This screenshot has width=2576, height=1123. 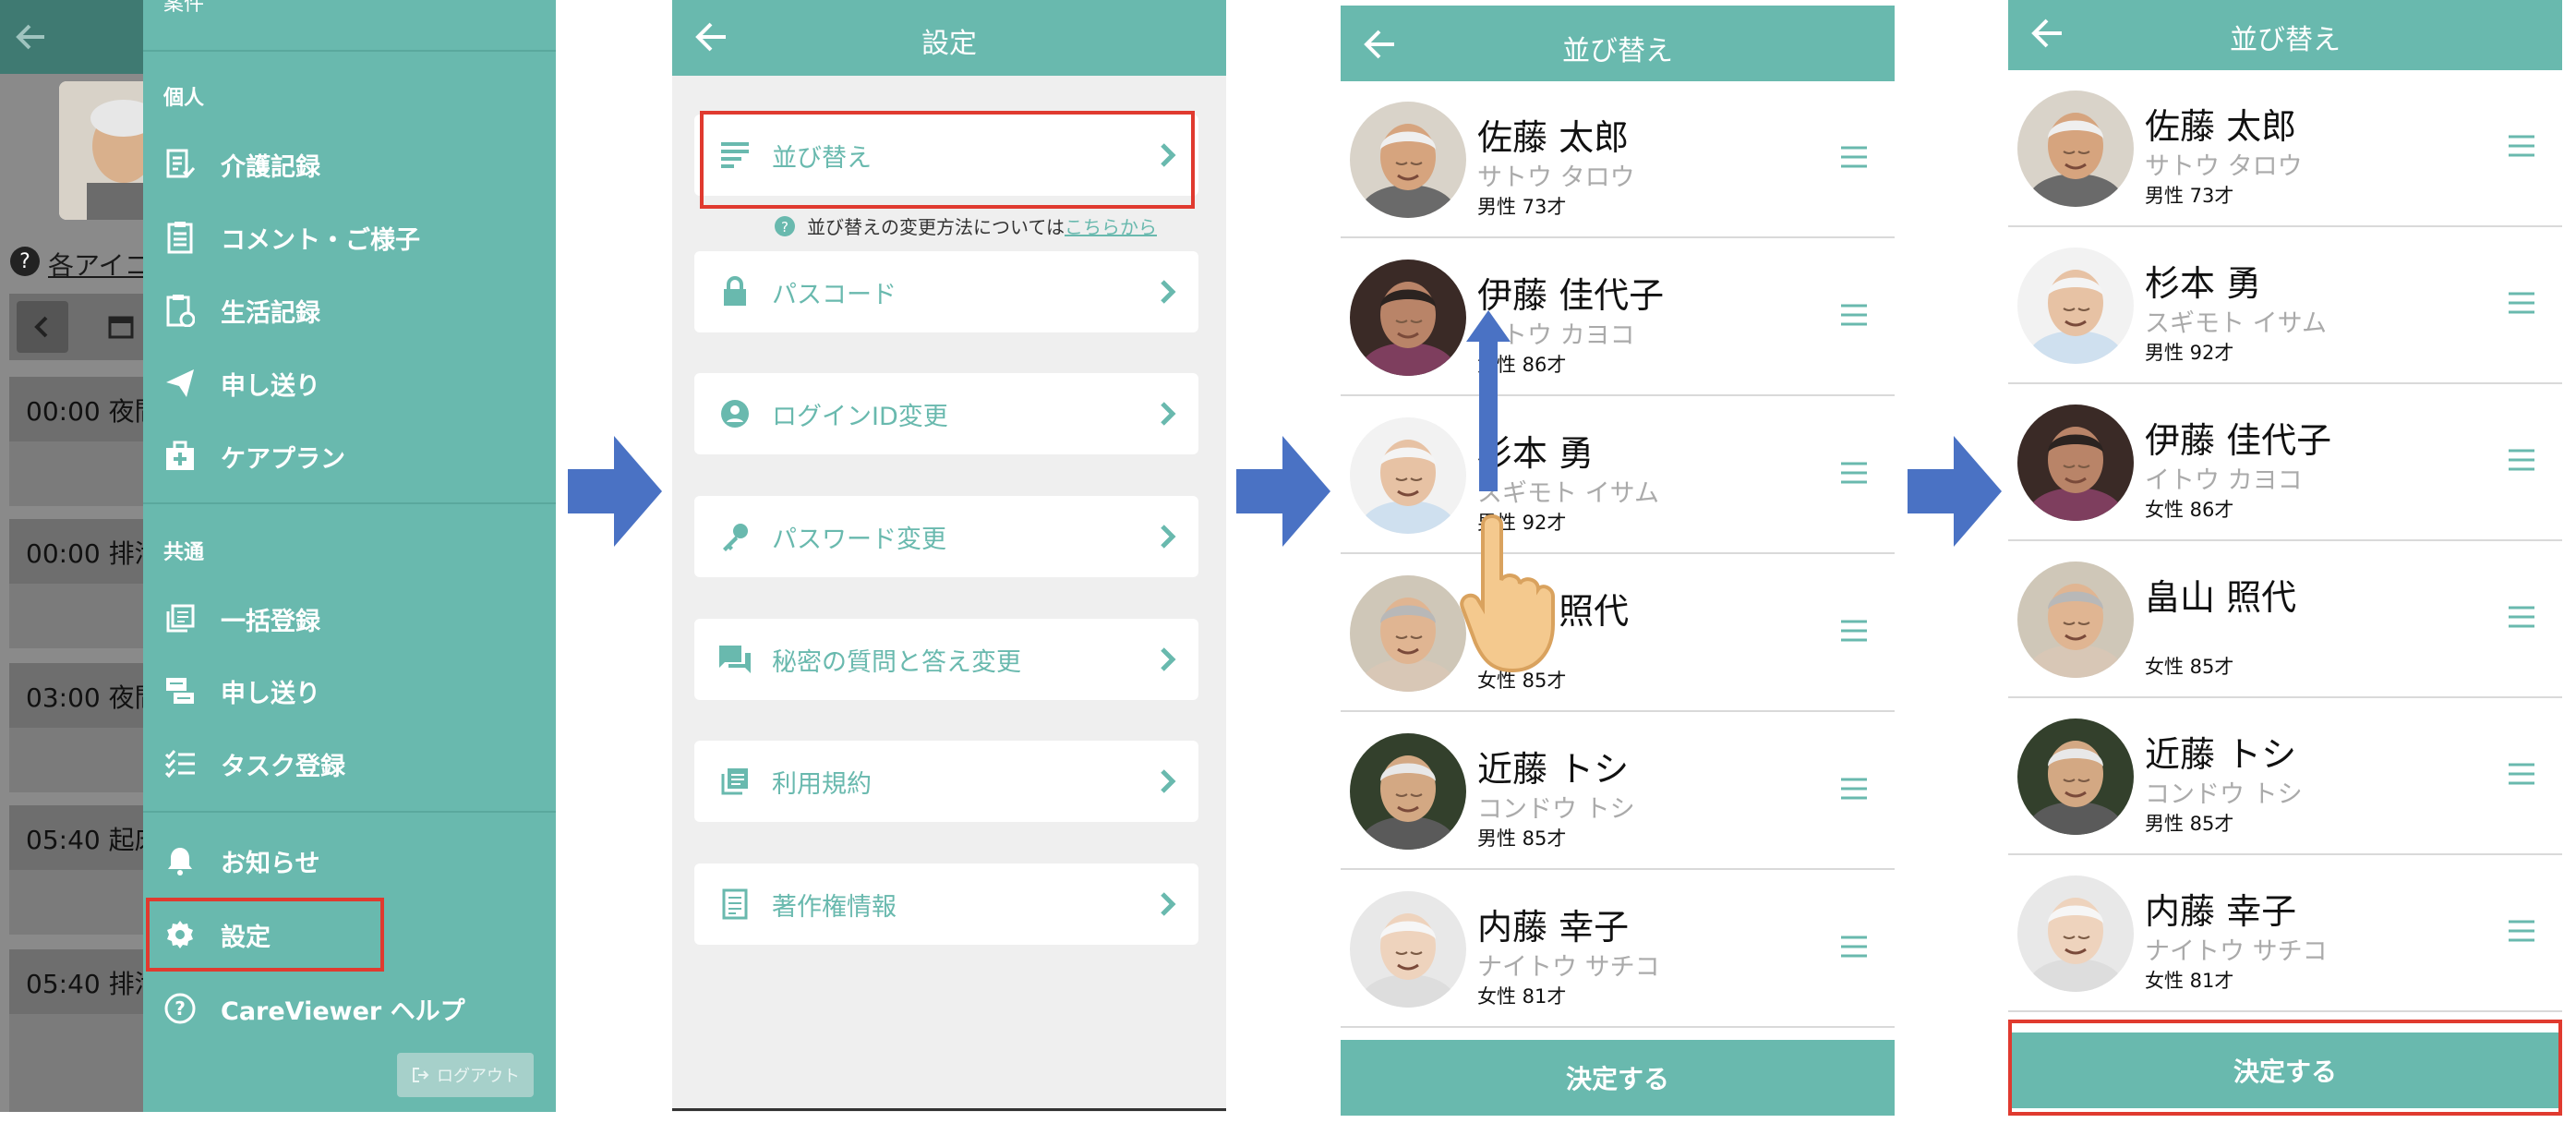 What do you see at coordinates (946, 660) in the screenshot?
I see `setting-secret-question: 秘密の質問と答え変更` at bounding box center [946, 660].